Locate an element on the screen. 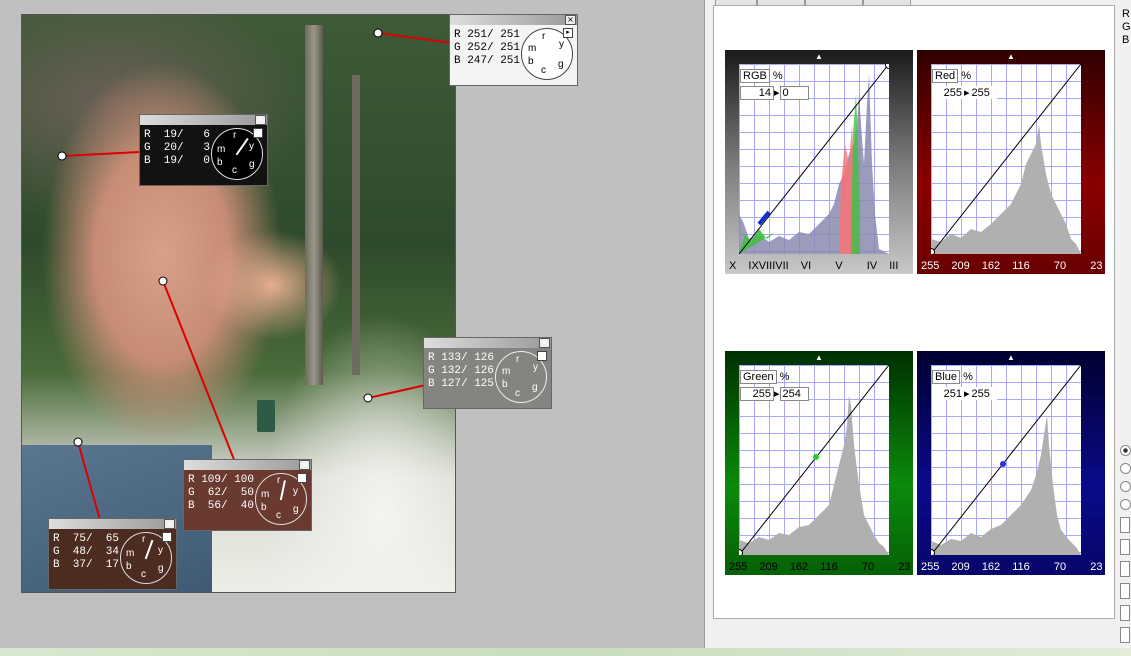 This screenshot has height=656, width=1131. sample-point-top-right is located at coordinates (378, 33).